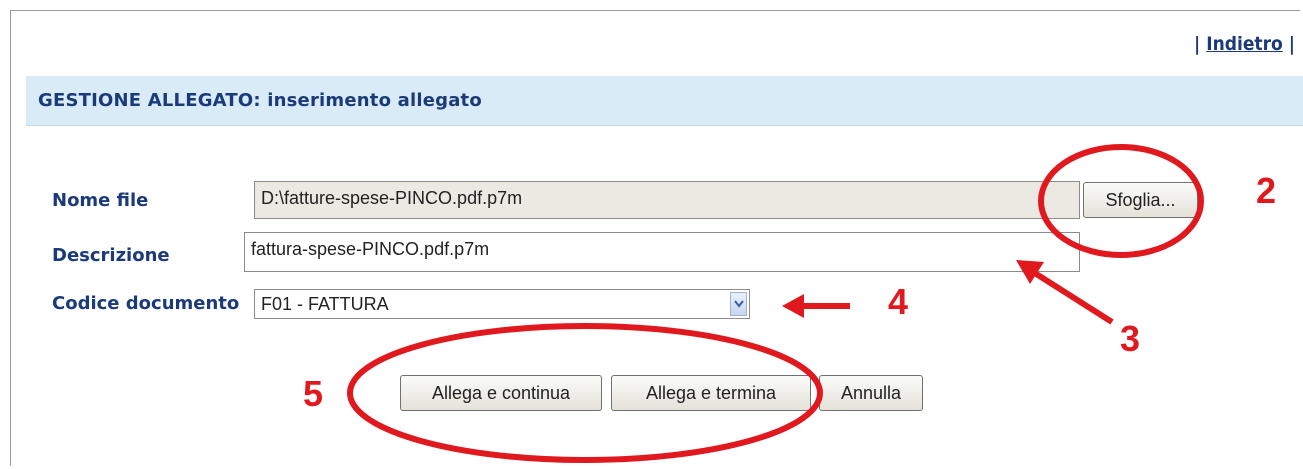 Image resolution: width=1303 pixels, height=469 pixels. Describe the element at coordinates (313, 393) in the screenshot. I see `annotation-label-5: 5` at that location.